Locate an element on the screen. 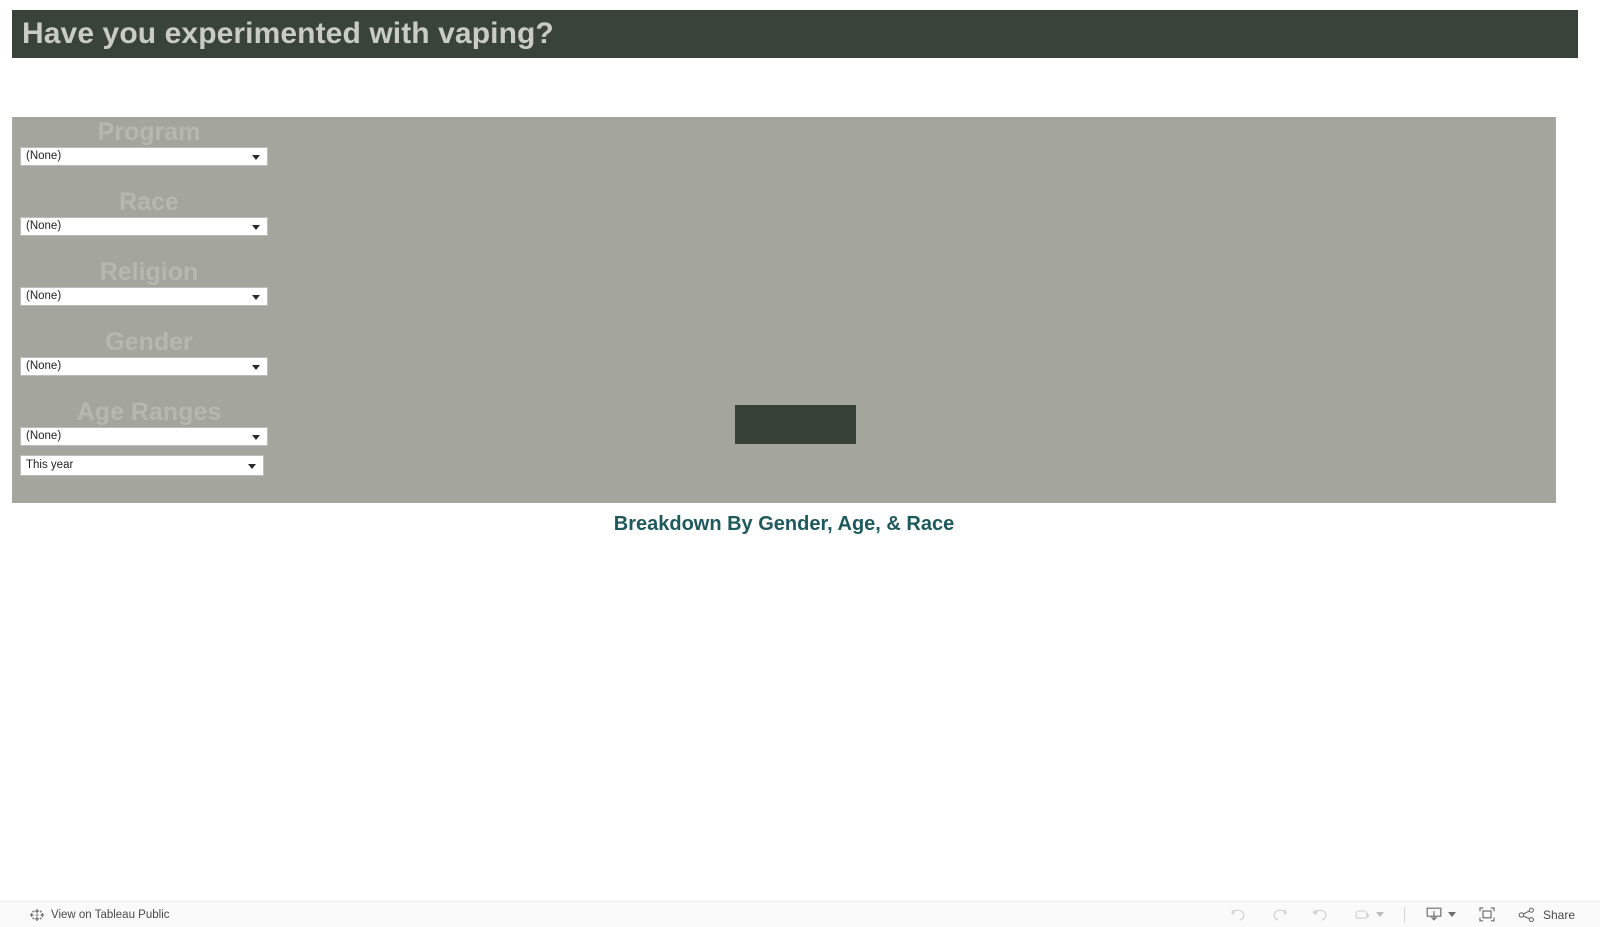 The width and height of the screenshot is (1600, 927). revert-button is located at coordinates (1320, 914).